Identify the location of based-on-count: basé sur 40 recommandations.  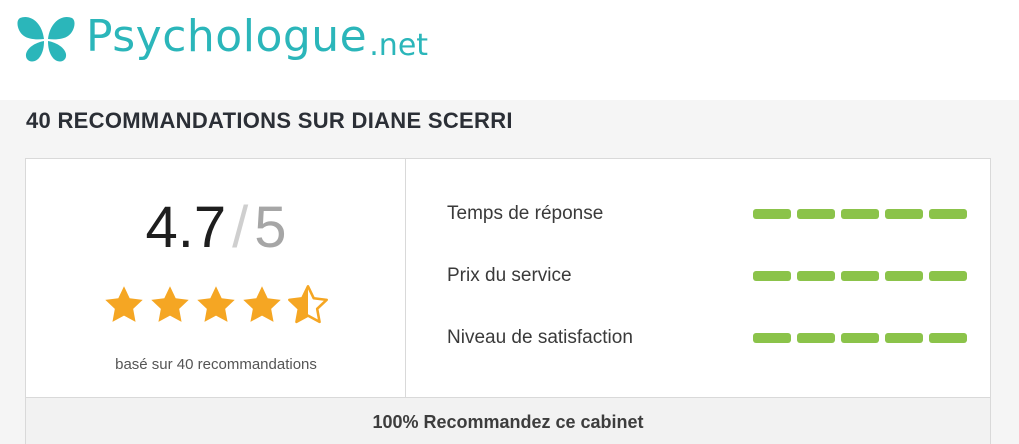
(216, 364).